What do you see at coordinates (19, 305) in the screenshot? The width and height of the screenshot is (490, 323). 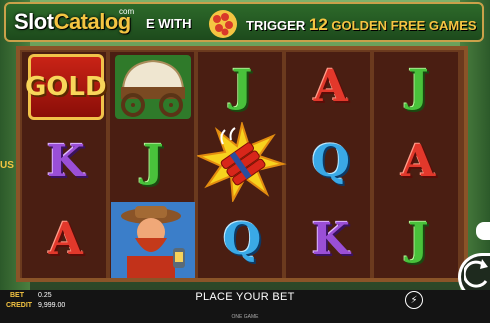 I see `credit-label: CREDIT` at bounding box center [19, 305].